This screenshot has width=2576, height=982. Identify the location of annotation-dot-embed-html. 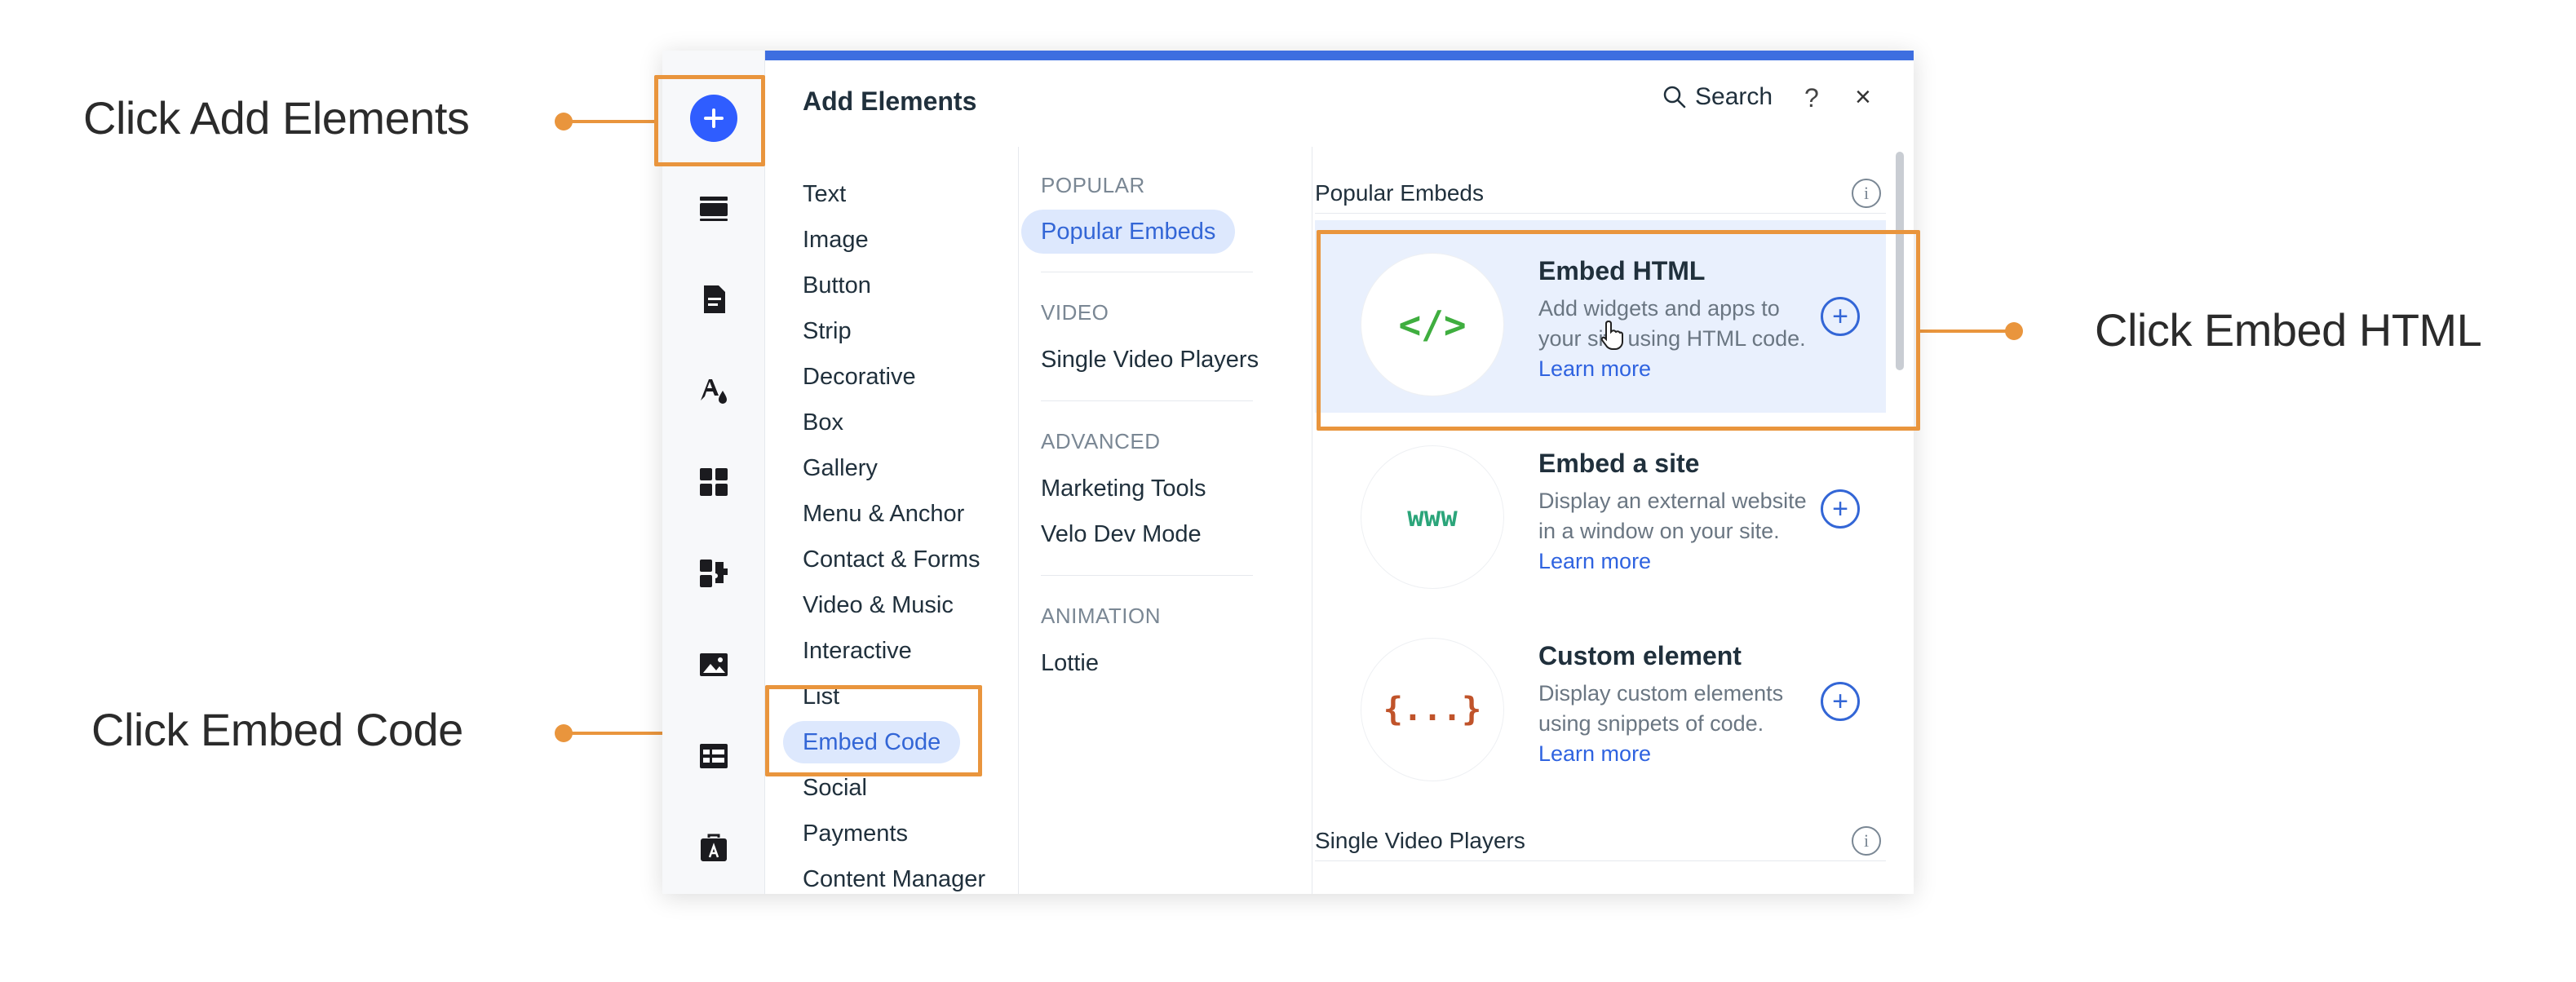
(2014, 331).